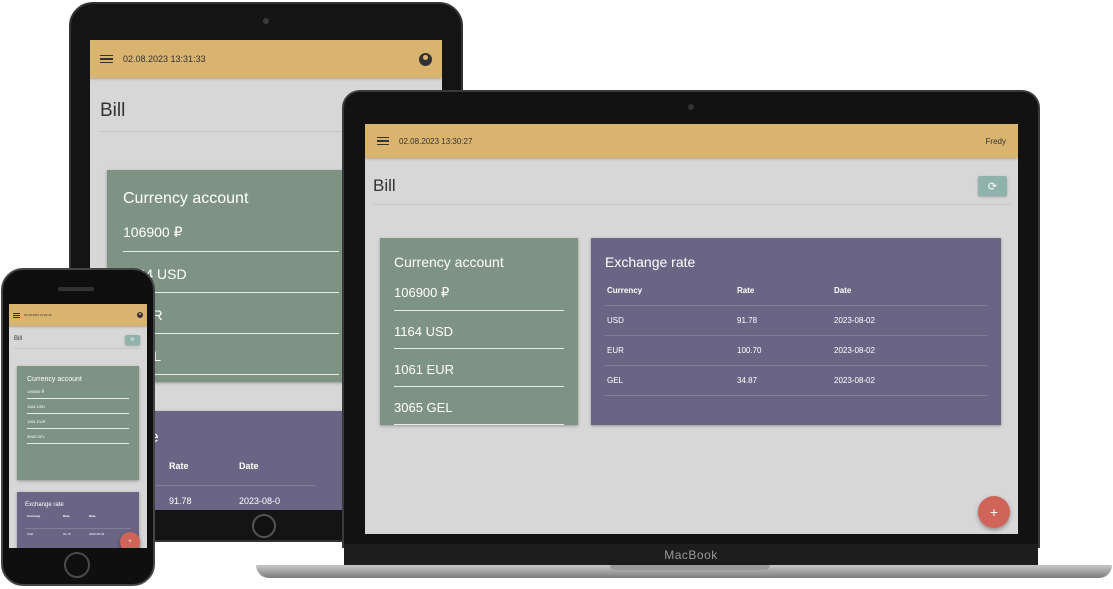  I want to click on laptop-app-bar: 02.08.2023 13:30:27 Fredy, so click(691, 141).